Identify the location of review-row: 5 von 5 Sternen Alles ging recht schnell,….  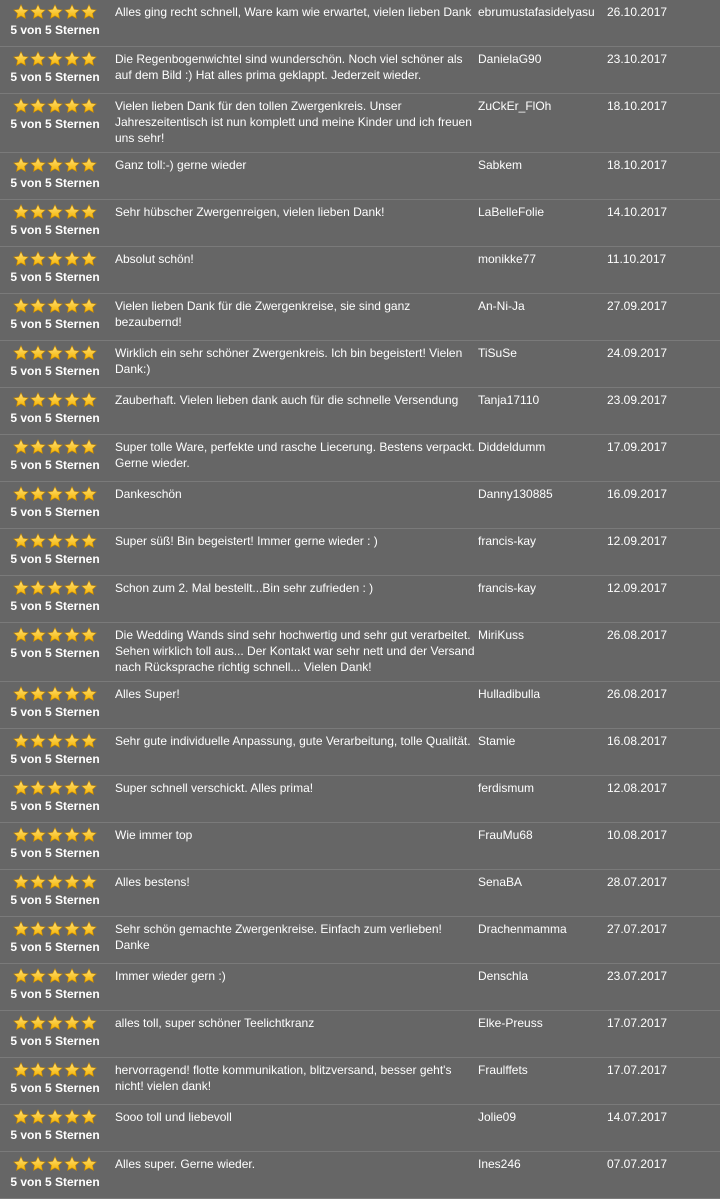
(360, 23).